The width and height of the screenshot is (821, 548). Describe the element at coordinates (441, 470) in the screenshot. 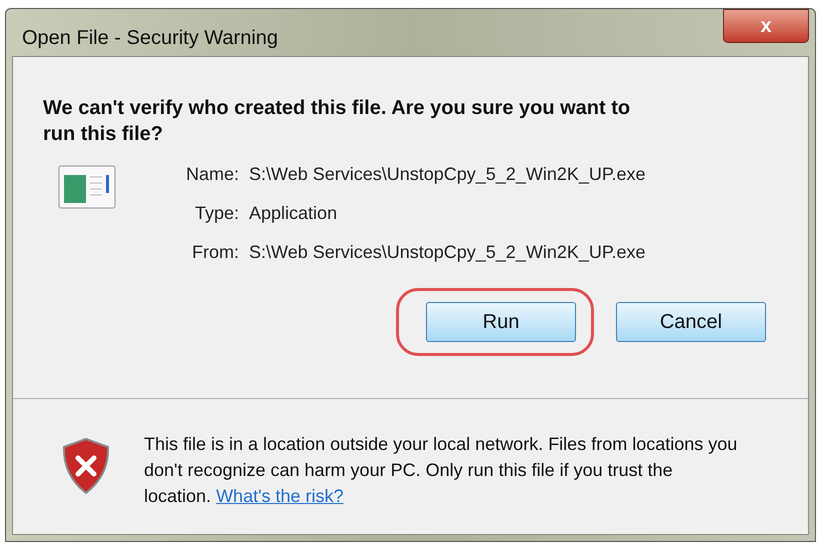

I see `warning-text: This file is in a location outside your local network. Files from locations you don't recognize can harm your PC. Only run this file if you trust the location. What's the risk?` at that location.